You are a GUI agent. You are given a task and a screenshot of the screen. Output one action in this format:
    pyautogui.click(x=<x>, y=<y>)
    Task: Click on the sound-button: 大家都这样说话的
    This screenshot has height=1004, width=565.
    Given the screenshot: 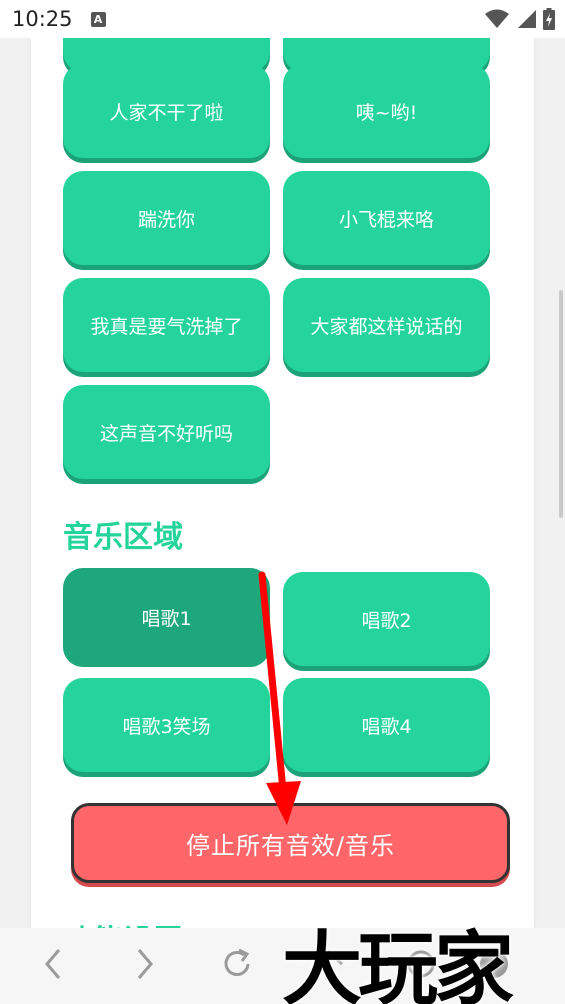 What is the action you would take?
    pyautogui.click(x=386, y=325)
    